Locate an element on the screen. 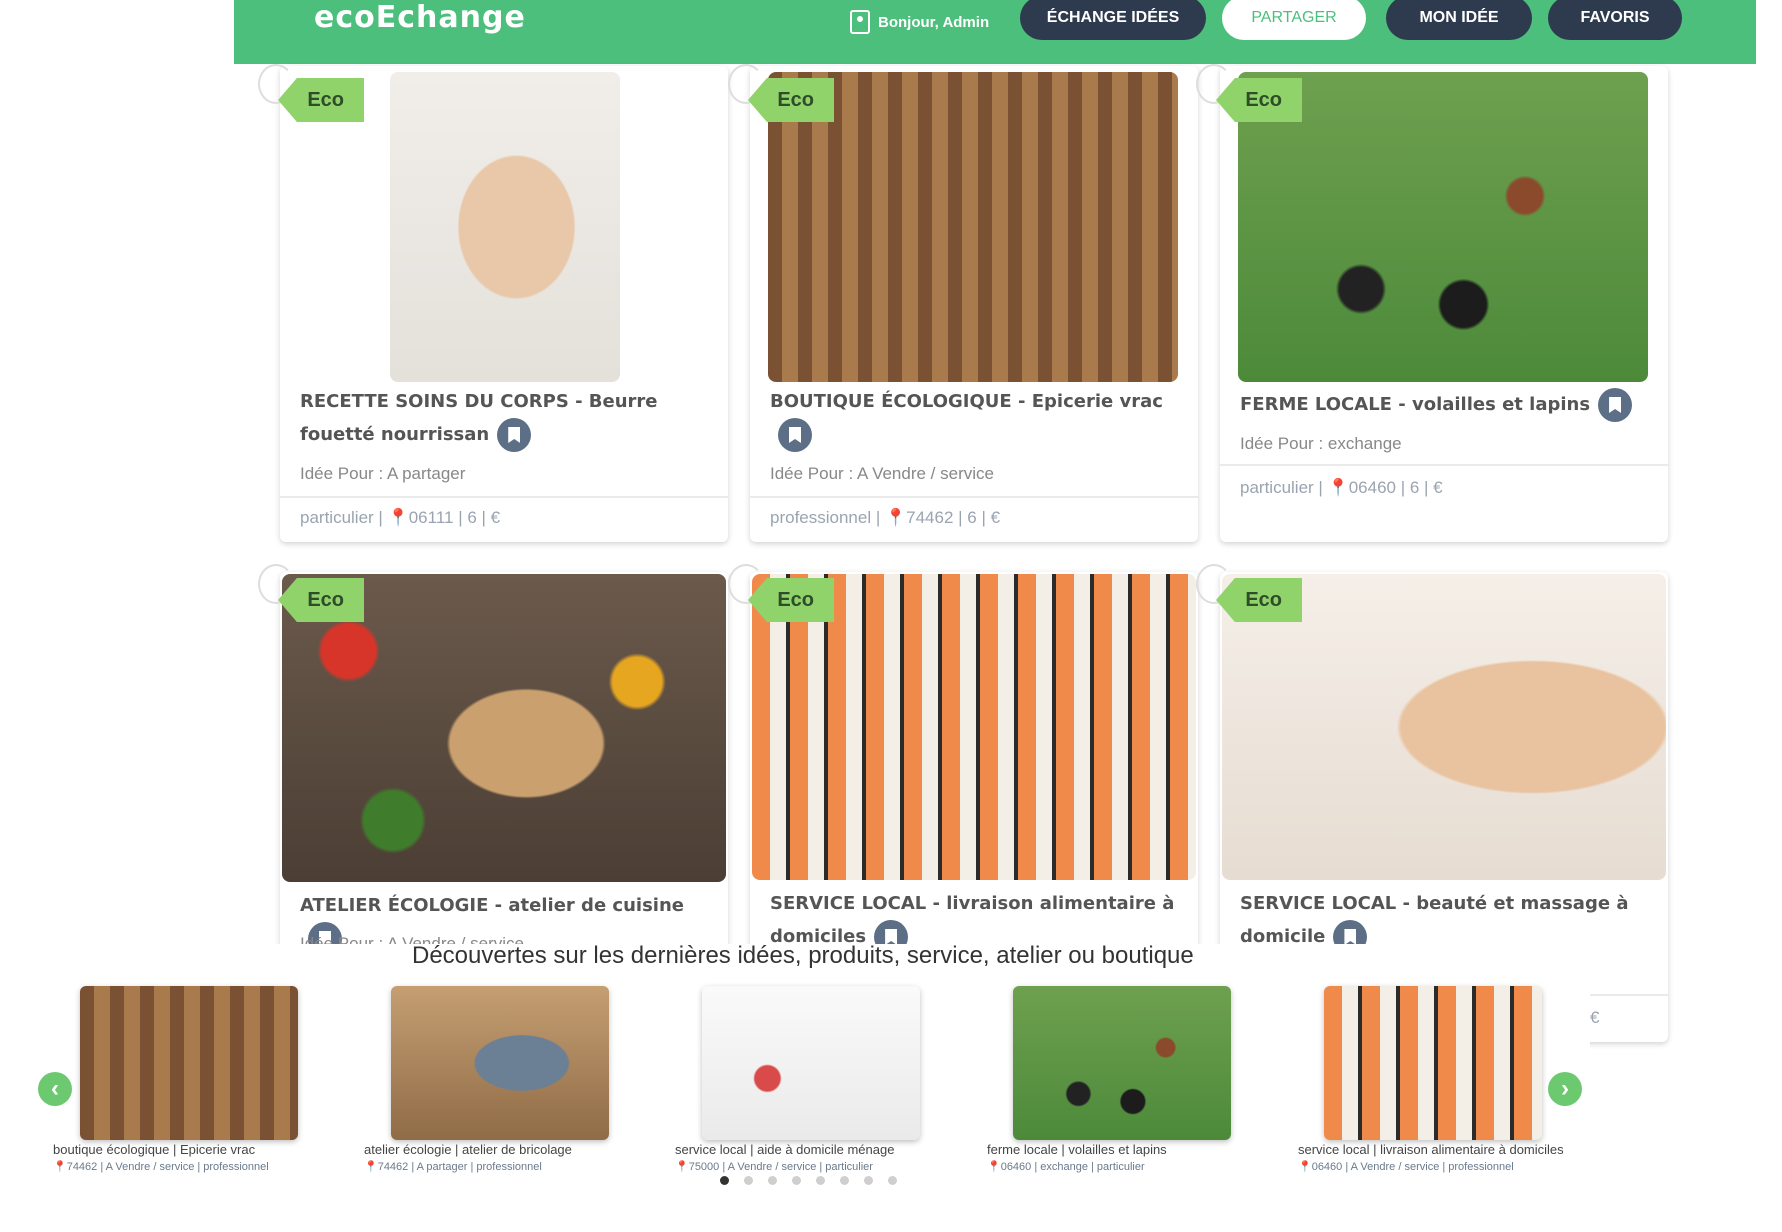  hens-photo is located at coordinates (1122, 1063).